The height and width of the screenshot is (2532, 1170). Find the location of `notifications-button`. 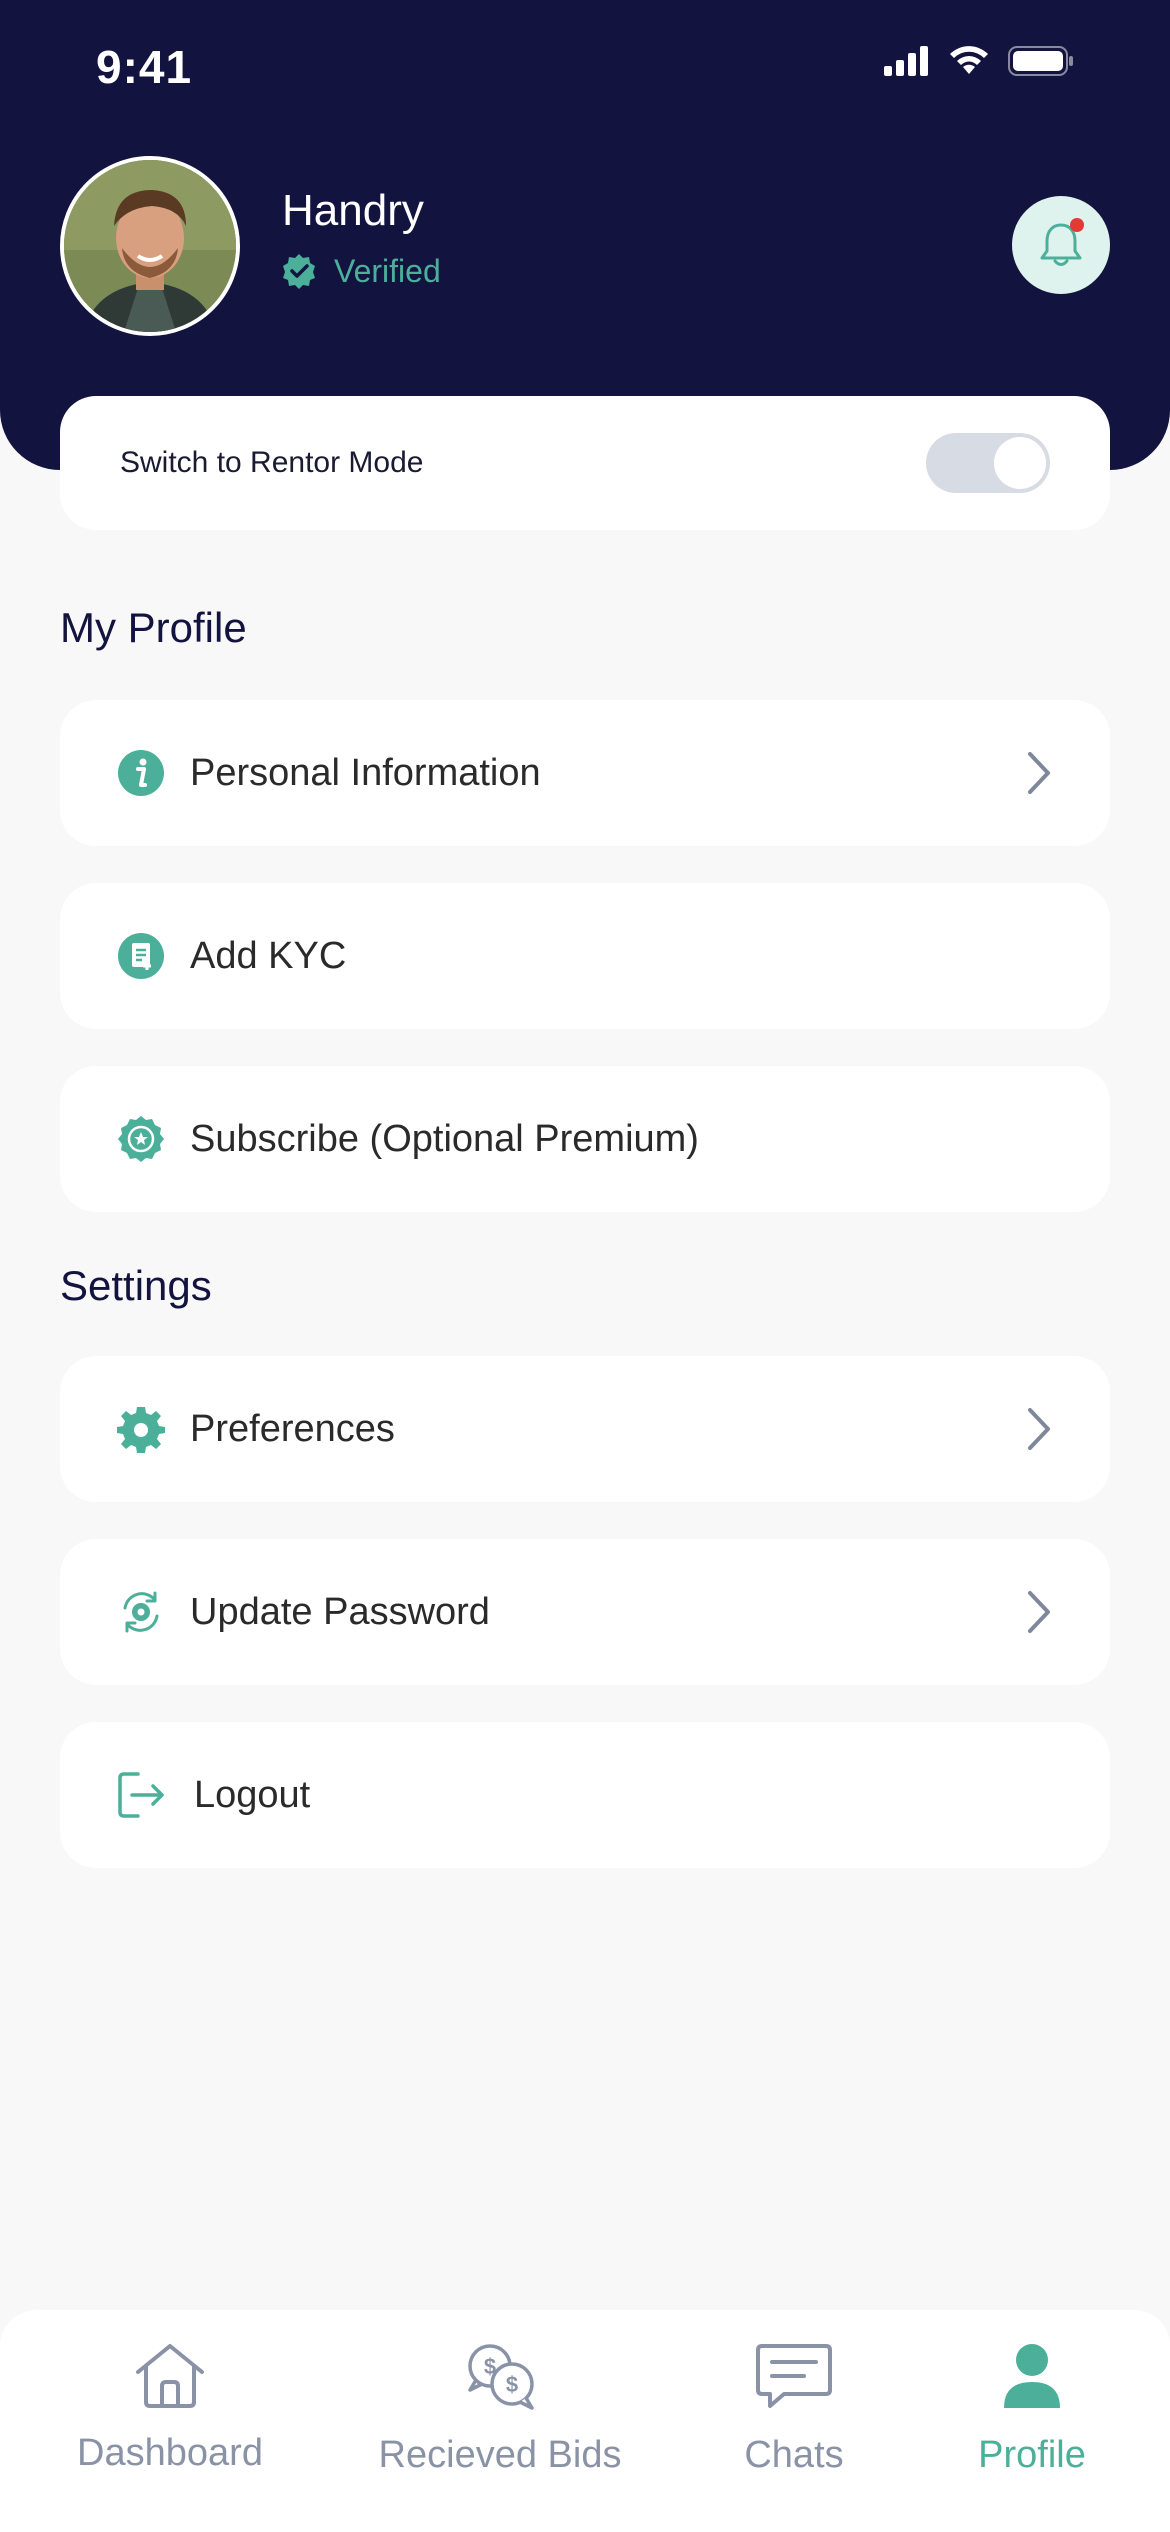

notifications-button is located at coordinates (1061, 245).